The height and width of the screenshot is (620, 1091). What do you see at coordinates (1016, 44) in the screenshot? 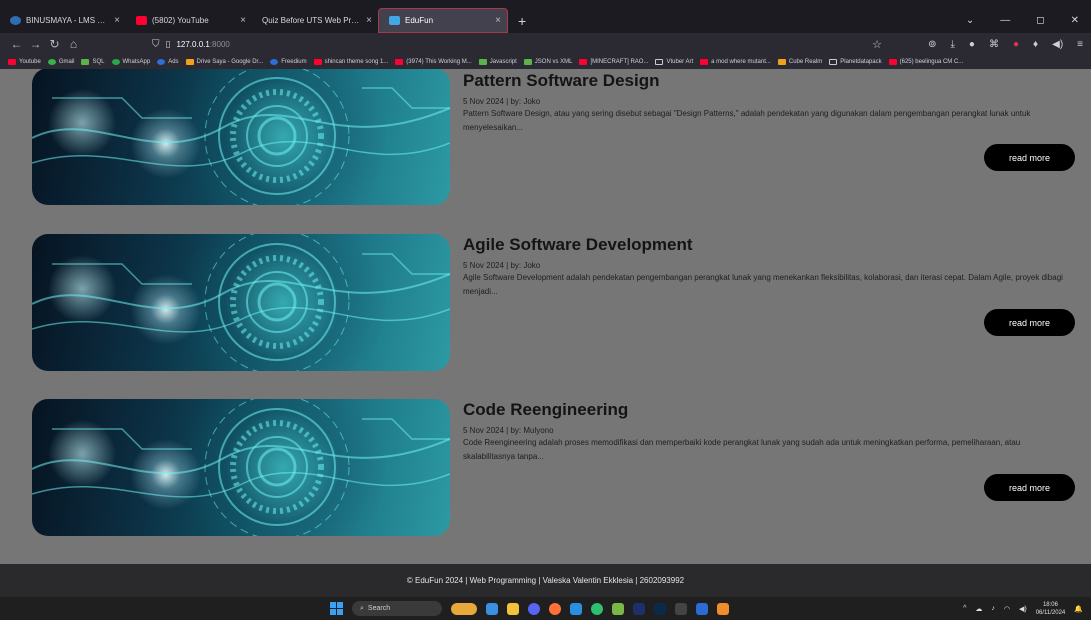
I see `adblock-icon: ●` at bounding box center [1016, 44].